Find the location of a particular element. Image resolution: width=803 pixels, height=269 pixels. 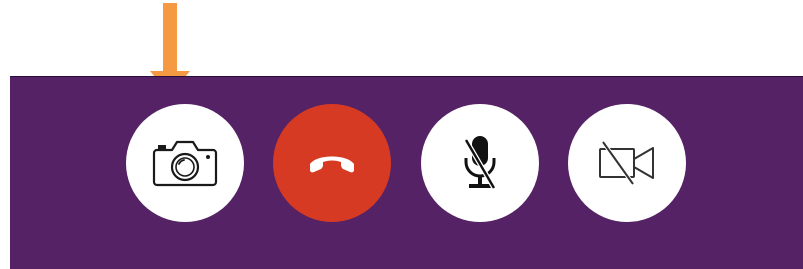

hang-up-button is located at coordinates (332, 163).